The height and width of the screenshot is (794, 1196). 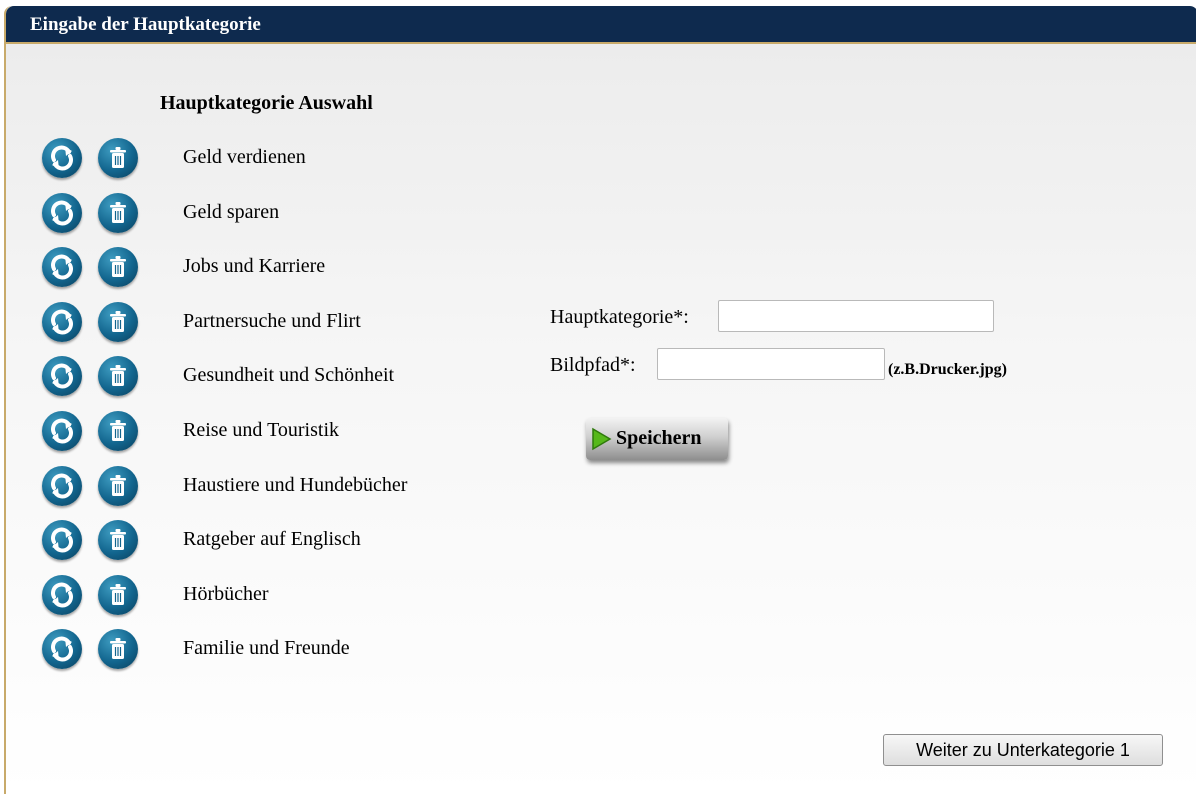 I want to click on save-button-label: Speichern, so click(x=659, y=438).